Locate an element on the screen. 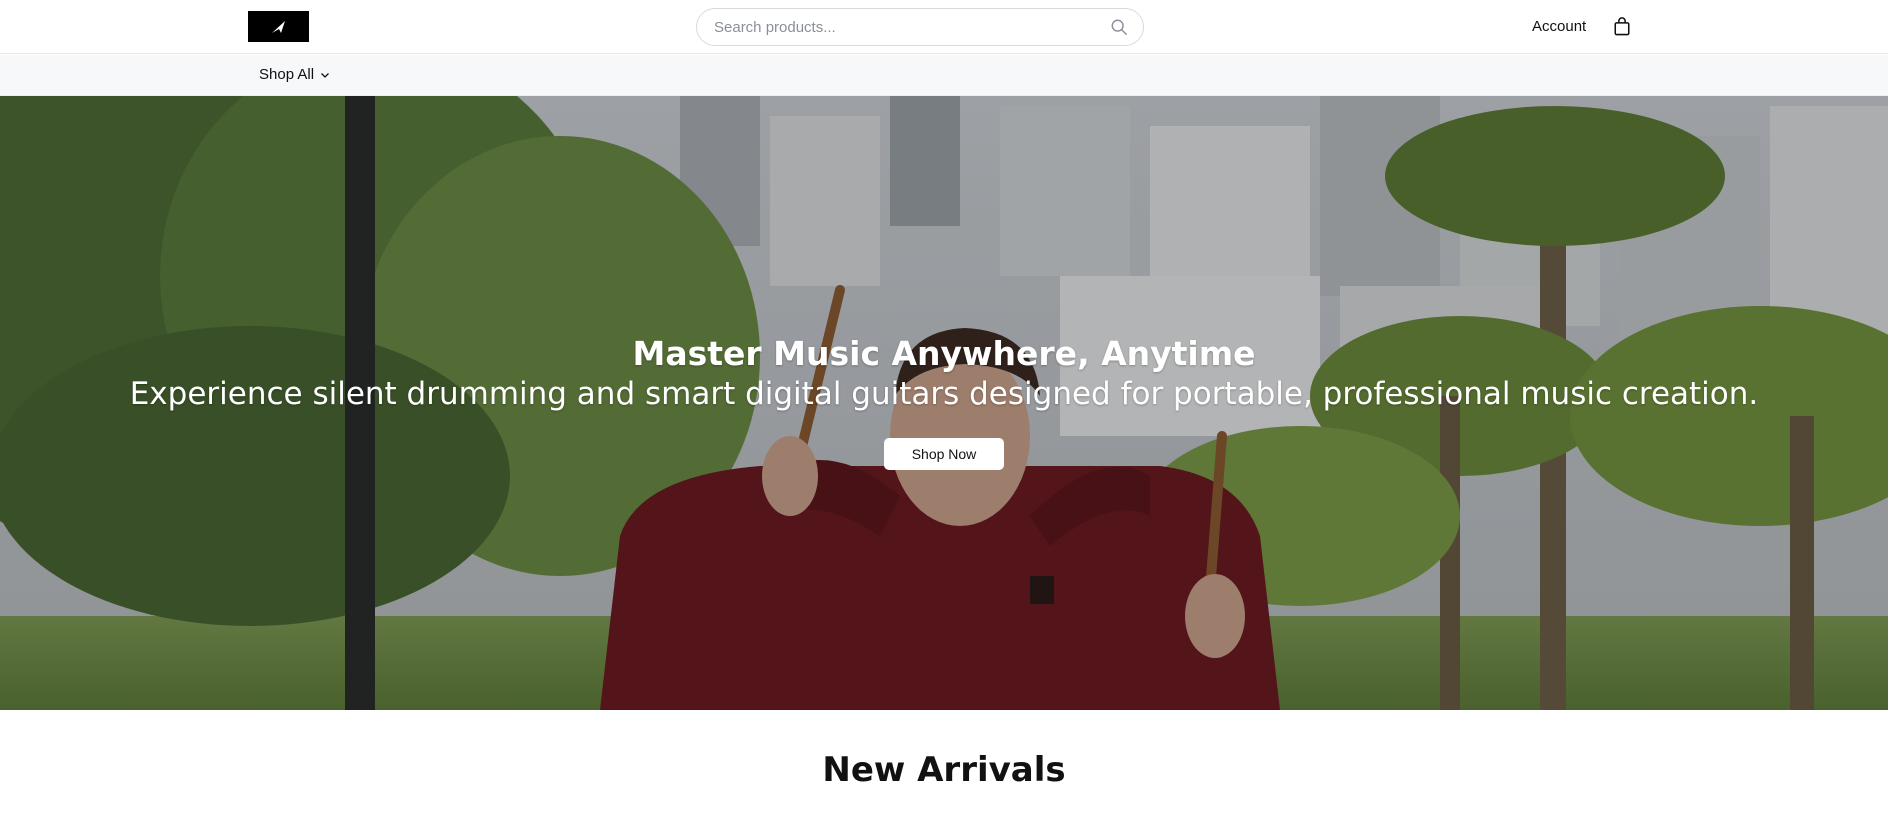 This screenshot has height=818, width=1888. site-header: Account is located at coordinates (944, 27).